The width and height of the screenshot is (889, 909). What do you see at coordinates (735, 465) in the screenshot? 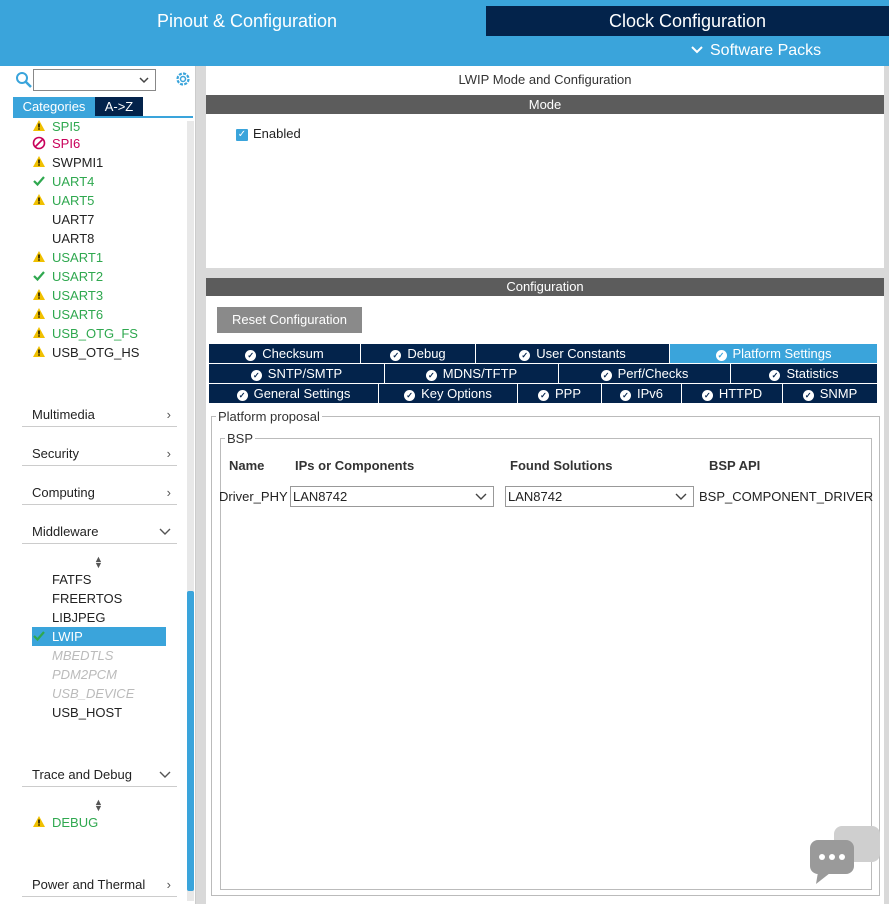
I see `column-header-bsp-api: BSP API` at bounding box center [735, 465].